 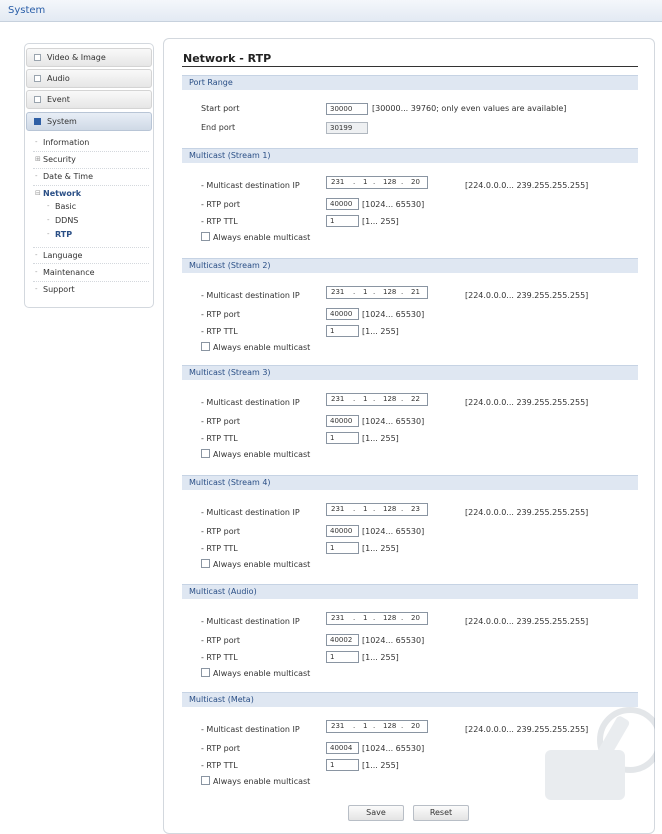 I want to click on nav-item-system: System, so click(x=89, y=121).